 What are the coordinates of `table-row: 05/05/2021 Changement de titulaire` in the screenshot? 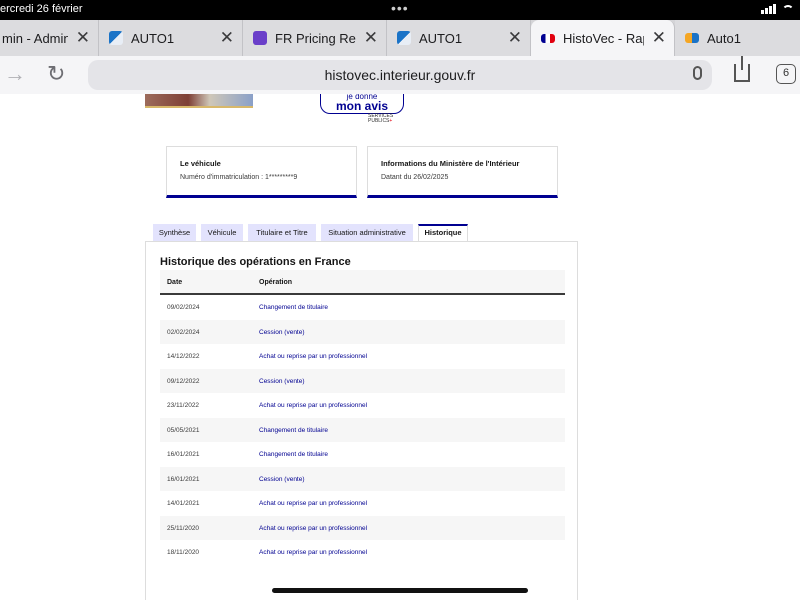 It's located at (362, 429).